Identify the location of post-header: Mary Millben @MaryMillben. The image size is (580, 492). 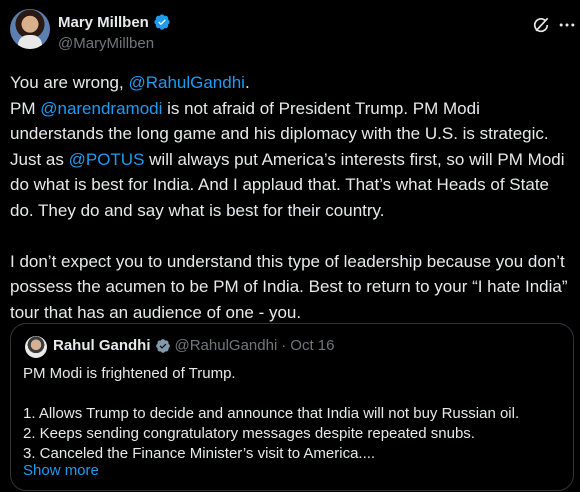
(290, 31).